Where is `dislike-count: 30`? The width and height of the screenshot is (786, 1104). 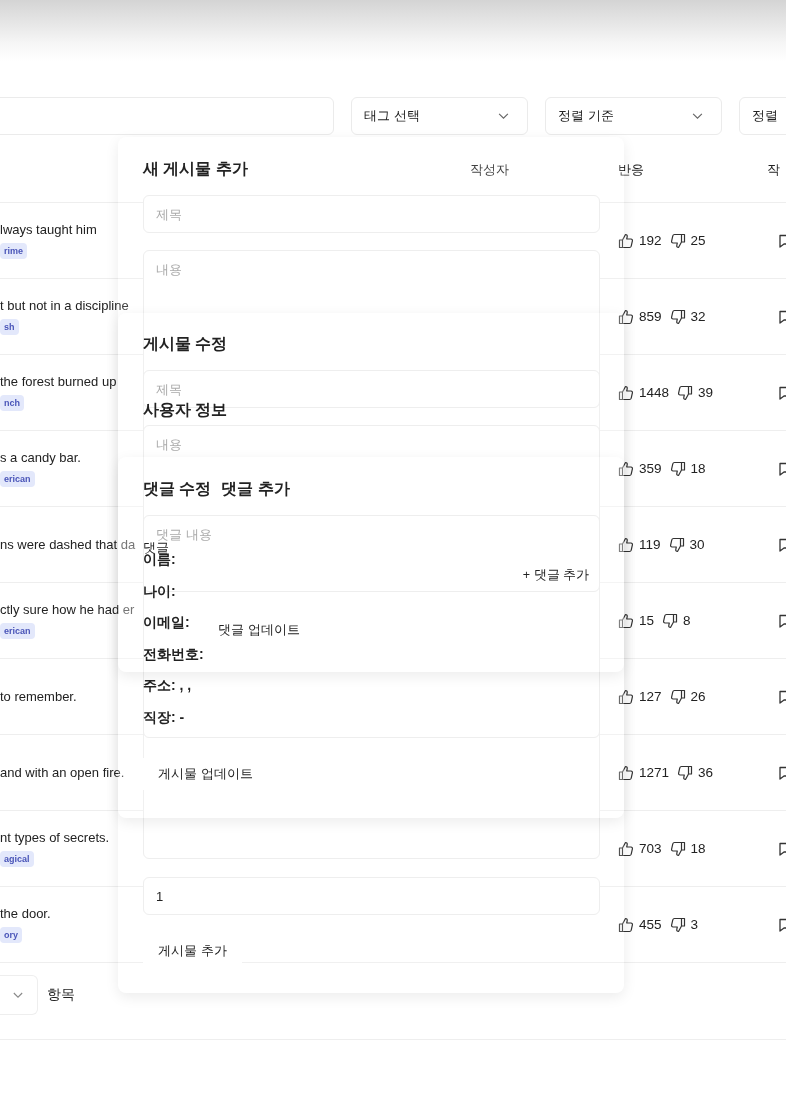
dislike-count: 30 is located at coordinates (697, 544).